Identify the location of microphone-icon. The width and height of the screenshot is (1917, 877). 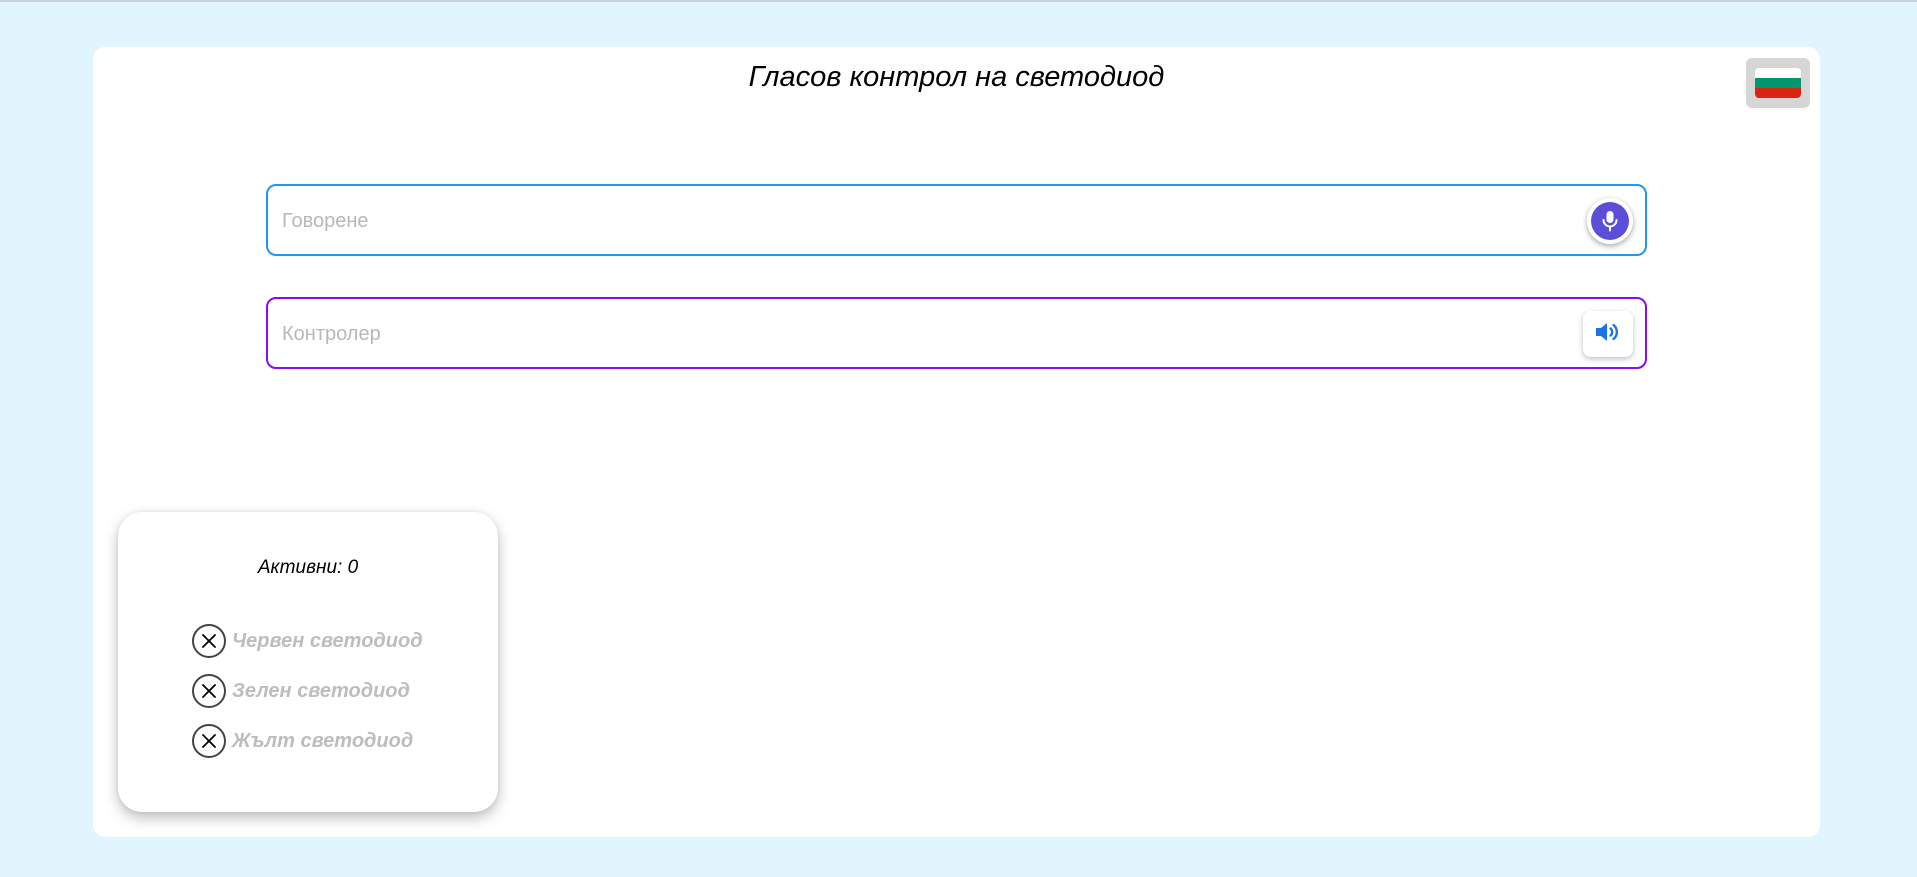
(1610, 221).